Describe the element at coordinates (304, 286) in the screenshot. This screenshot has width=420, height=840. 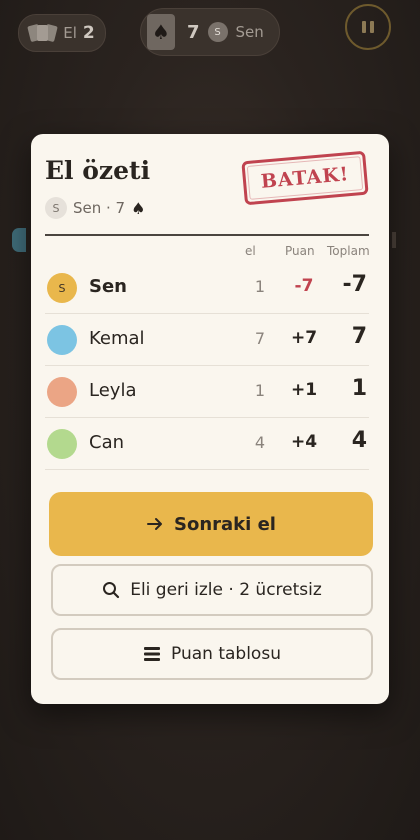
I see `player-hand-score: -7` at that location.